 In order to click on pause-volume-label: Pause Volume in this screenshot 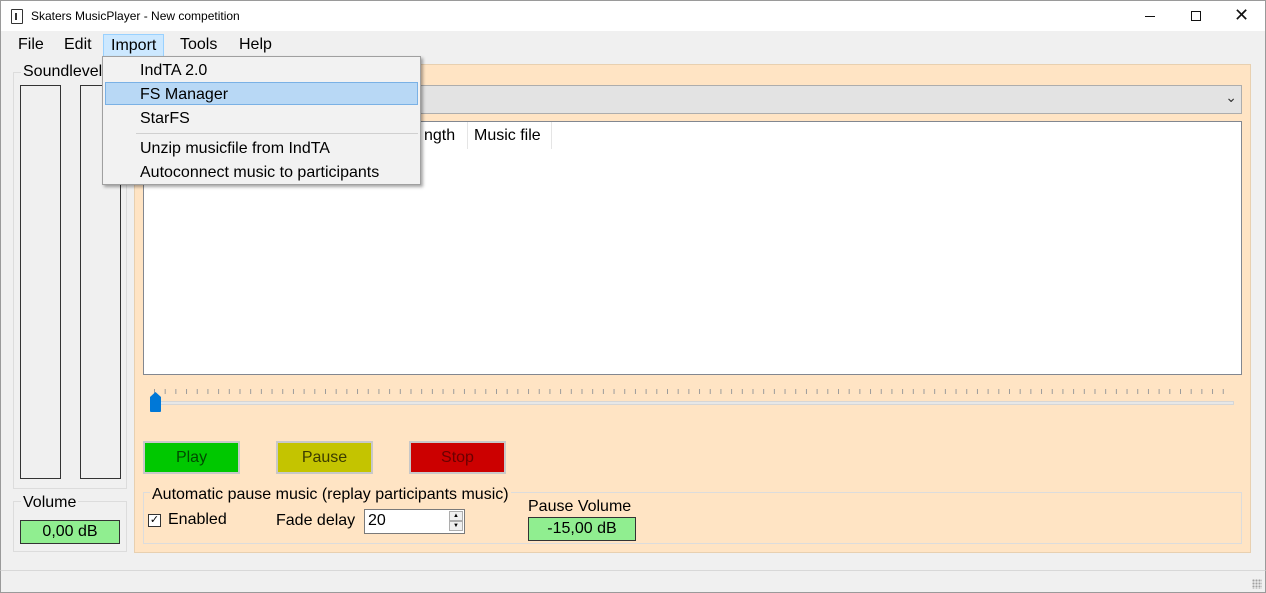, I will do `click(580, 506)`.